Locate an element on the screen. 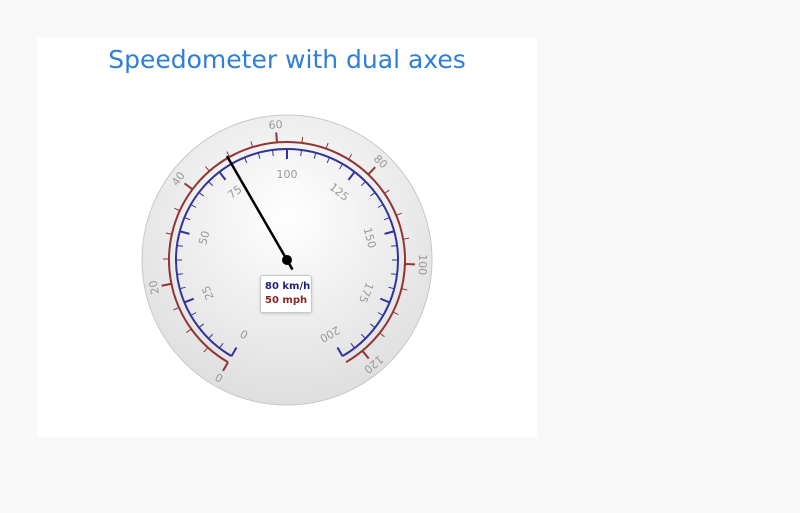 The height and width of the screenshot is (513, 800). needle-pivot is located at coordinates (287, 260).